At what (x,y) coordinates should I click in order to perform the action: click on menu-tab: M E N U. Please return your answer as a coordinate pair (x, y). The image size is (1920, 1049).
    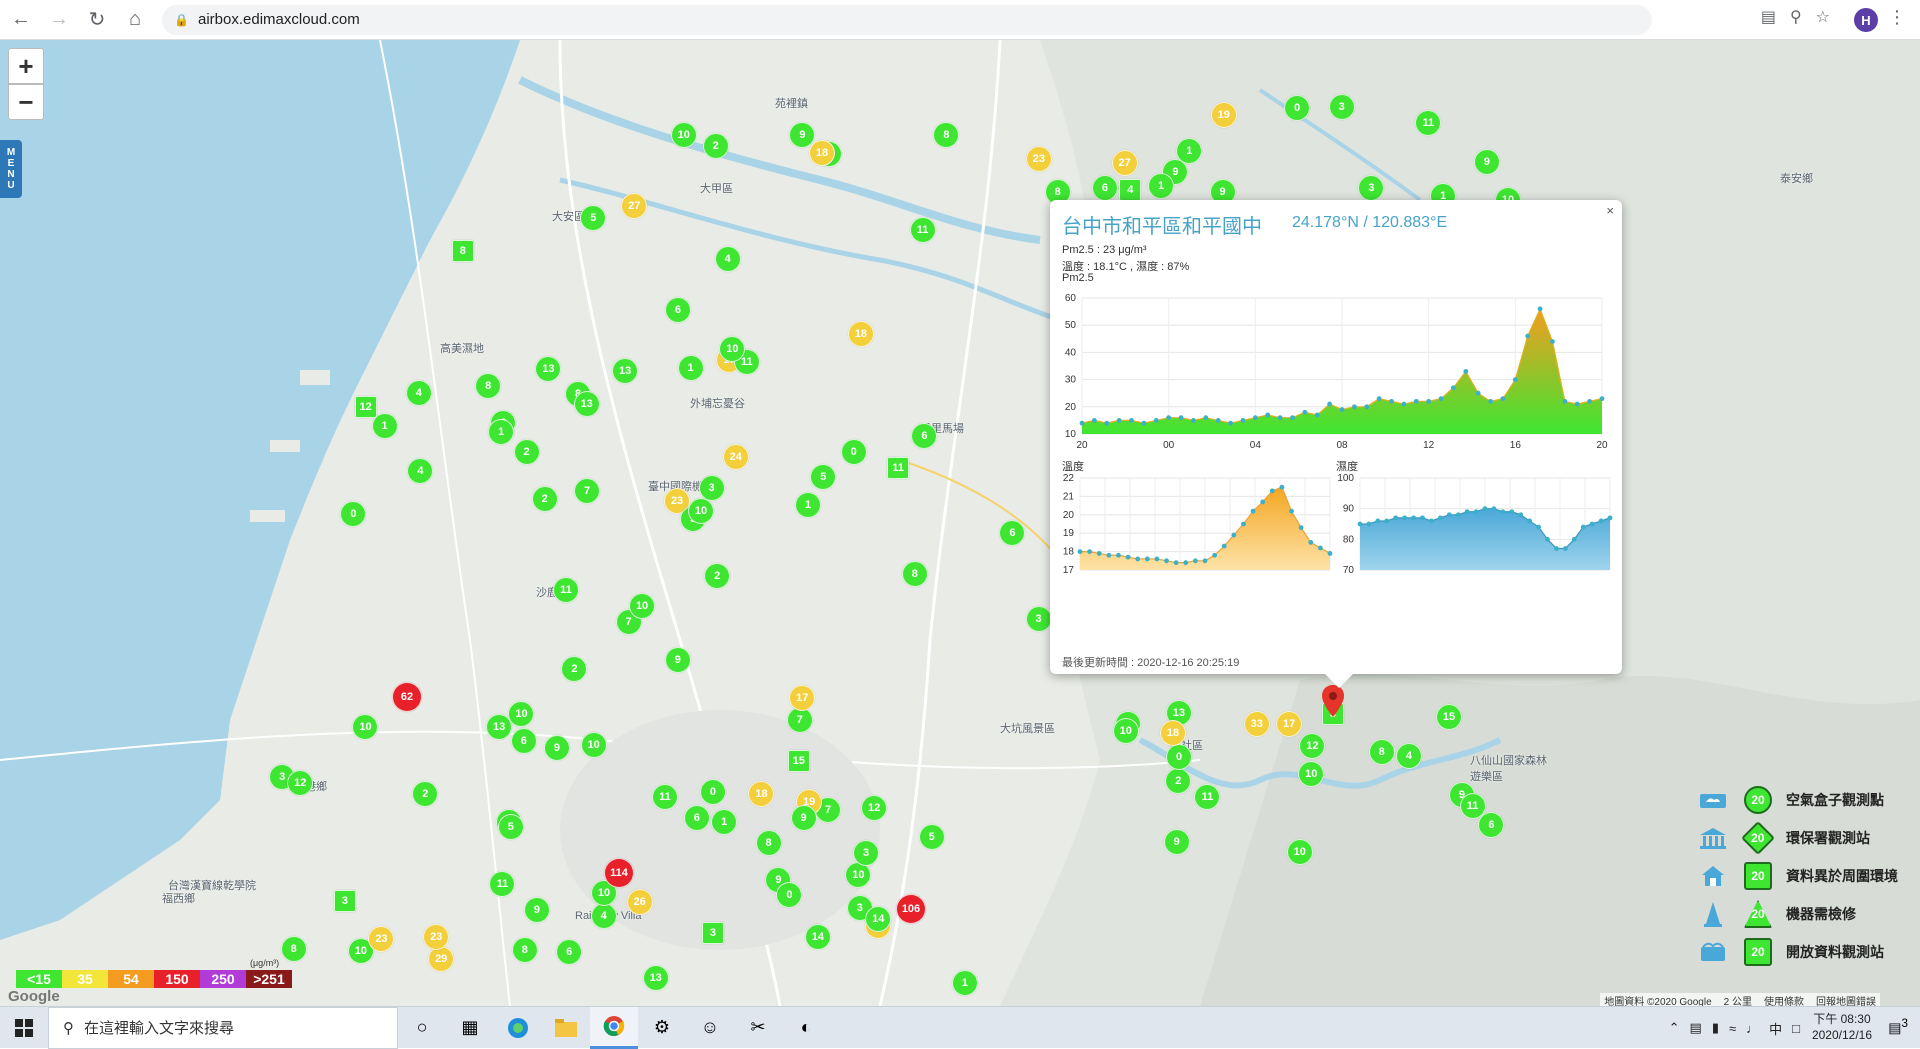
    Looking at the image, I should click on (11, 169).